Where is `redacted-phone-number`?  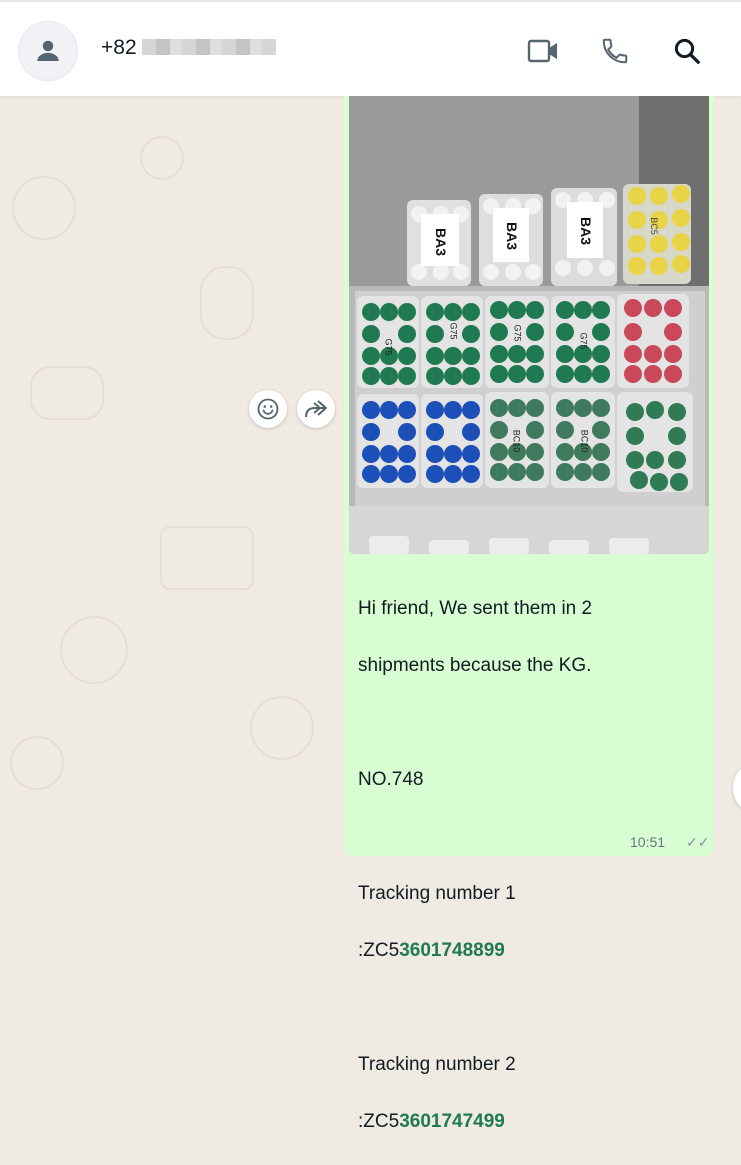
redacted-phone-number is located at coordinates (209, 47).